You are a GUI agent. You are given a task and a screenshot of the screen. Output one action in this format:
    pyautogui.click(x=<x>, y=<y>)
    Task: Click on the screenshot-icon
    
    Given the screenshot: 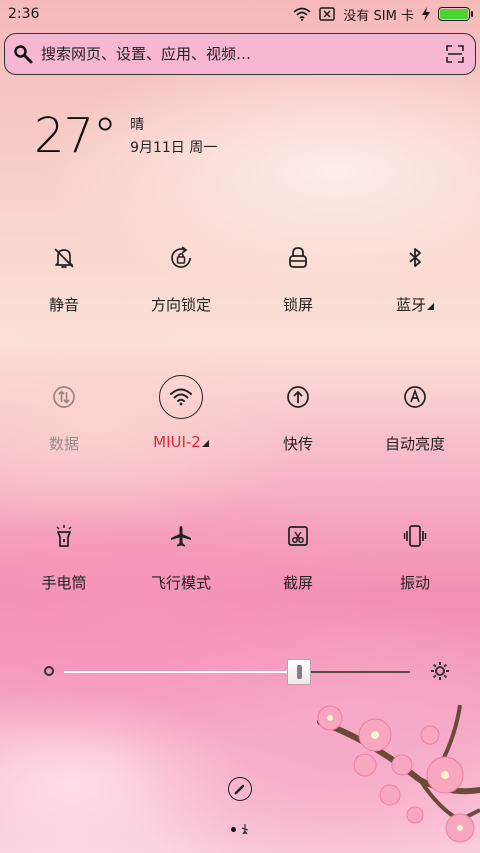 What is the action you would take?
    pyautogui.click(x=298, y=536)
    